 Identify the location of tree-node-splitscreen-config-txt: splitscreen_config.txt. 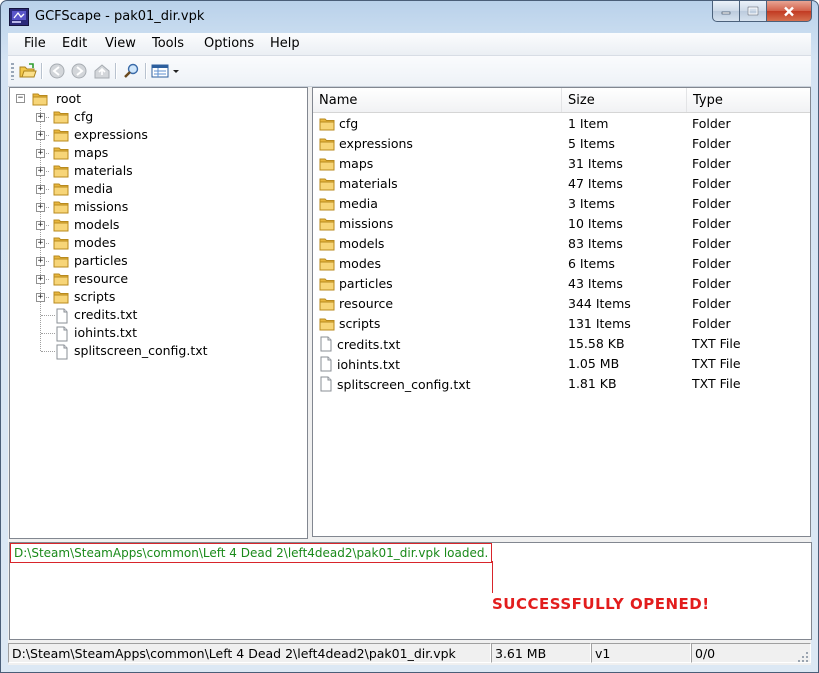
(155, 351).